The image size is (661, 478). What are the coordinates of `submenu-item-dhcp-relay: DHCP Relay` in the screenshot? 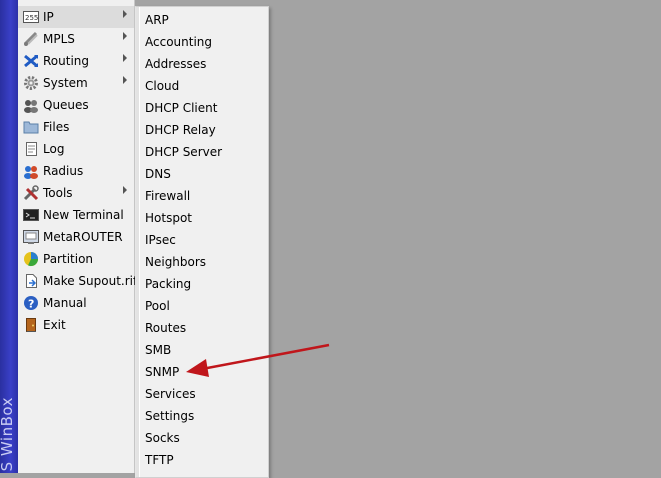 It's located at (202, 130).